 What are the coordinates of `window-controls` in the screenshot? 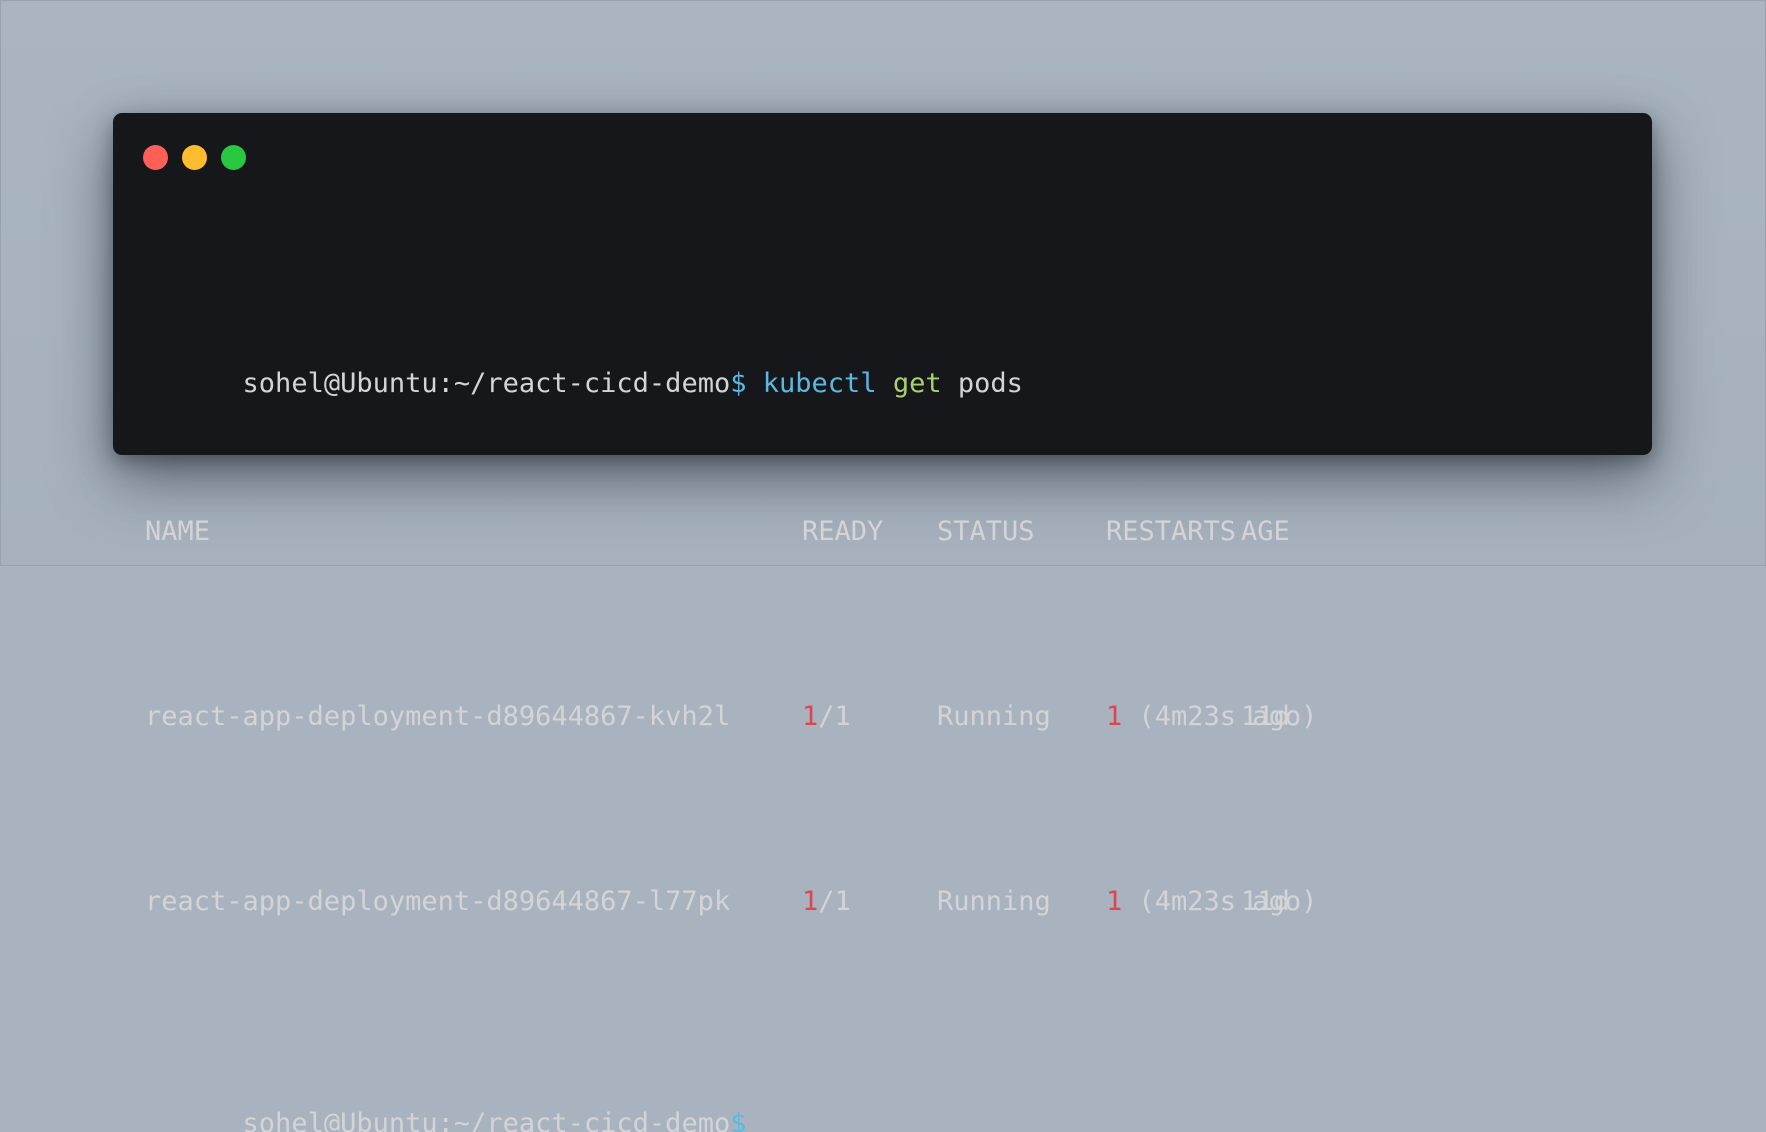 It's located at (194, 157).